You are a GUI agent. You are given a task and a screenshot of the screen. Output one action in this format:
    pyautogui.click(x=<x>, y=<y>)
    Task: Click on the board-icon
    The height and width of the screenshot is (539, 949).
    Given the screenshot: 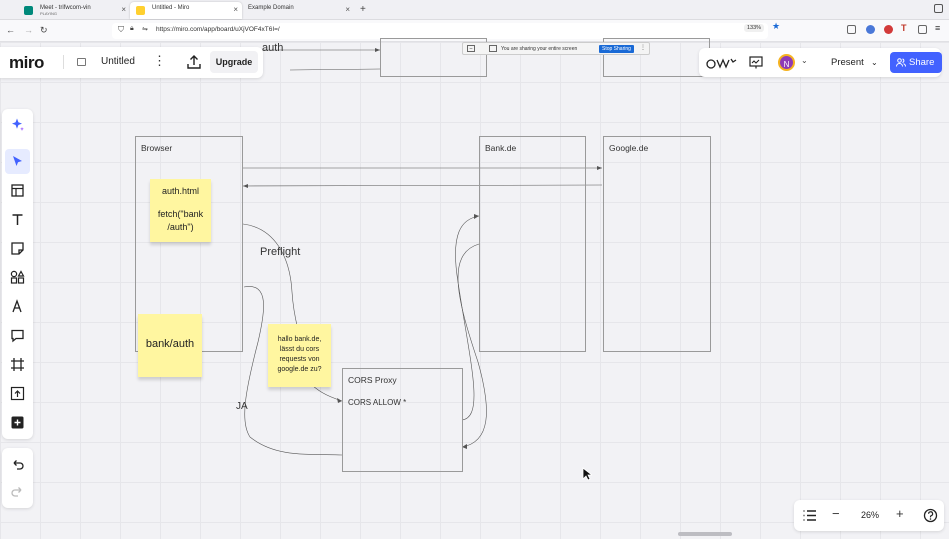 What is the action you would take?
    pyautogui.click(x=81, y=62)
    